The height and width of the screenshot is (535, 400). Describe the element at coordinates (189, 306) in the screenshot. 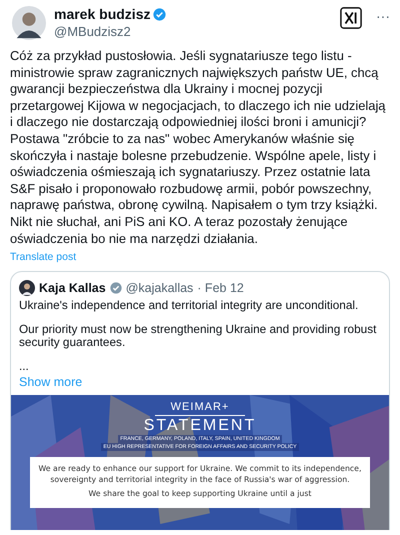

I see `quoted-text: Ukraine's independence and territorial integrity are unconditional.` at that location.